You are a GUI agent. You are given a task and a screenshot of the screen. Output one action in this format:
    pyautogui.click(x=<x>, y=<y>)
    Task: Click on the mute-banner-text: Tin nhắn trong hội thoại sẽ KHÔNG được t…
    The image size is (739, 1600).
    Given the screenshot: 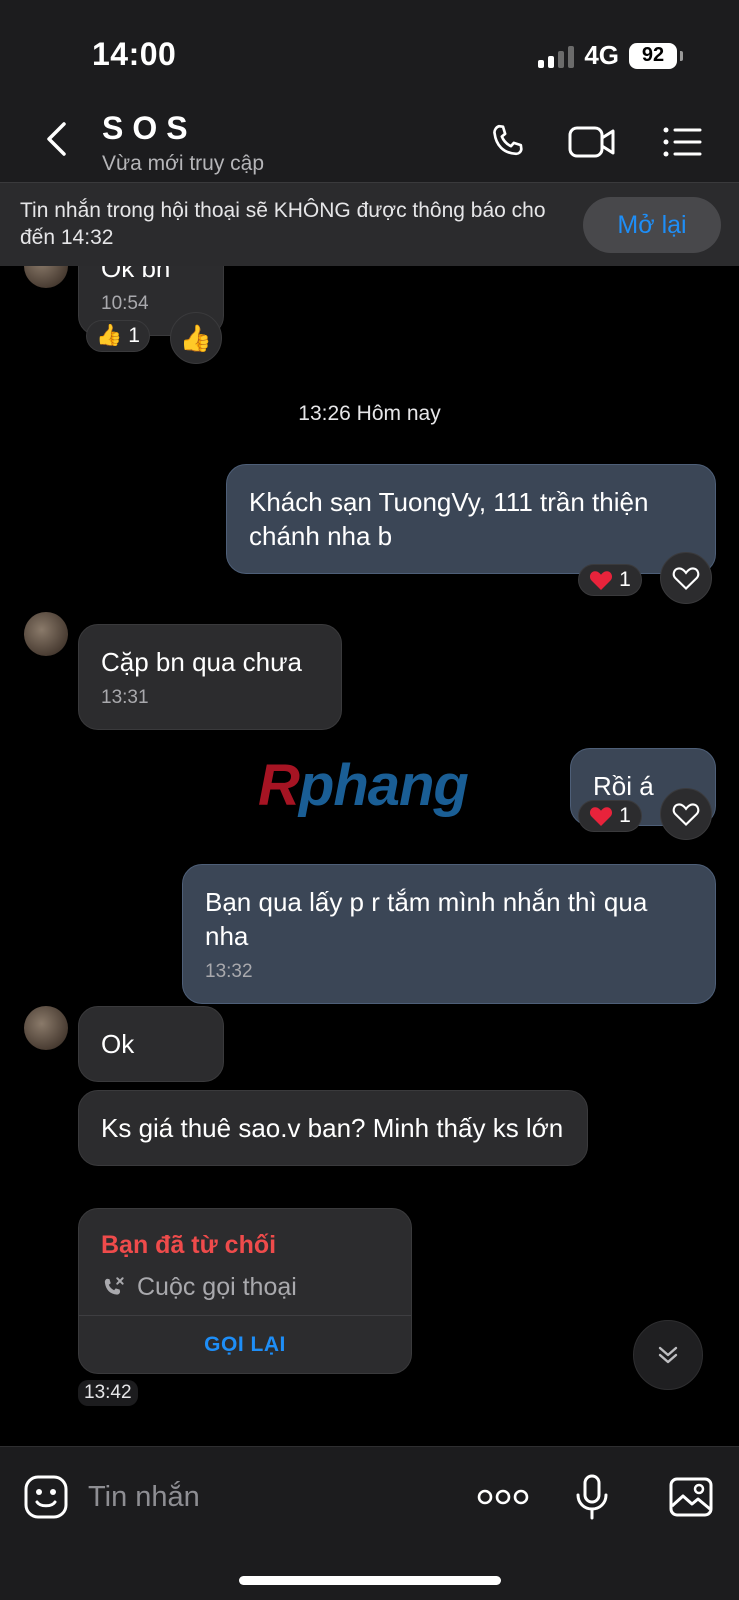 What is the action you would take?
    pyautogui.click(x=283, y=224)
    